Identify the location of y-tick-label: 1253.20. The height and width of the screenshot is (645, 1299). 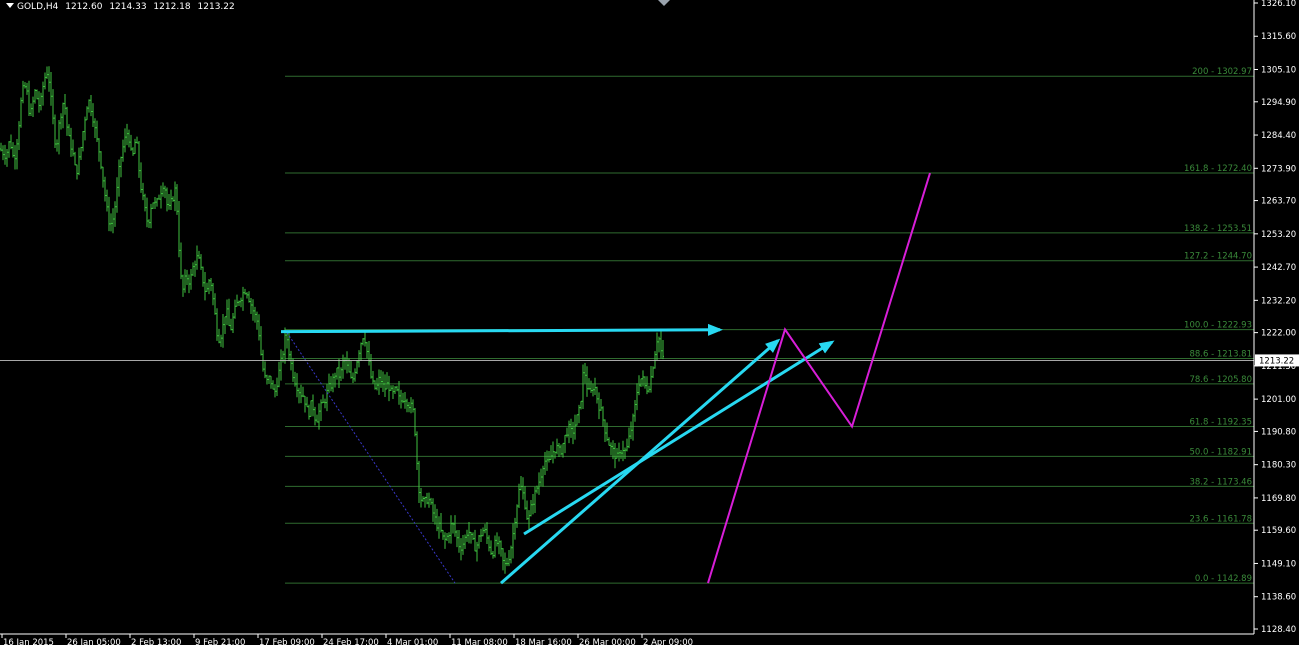
(1278, 235).